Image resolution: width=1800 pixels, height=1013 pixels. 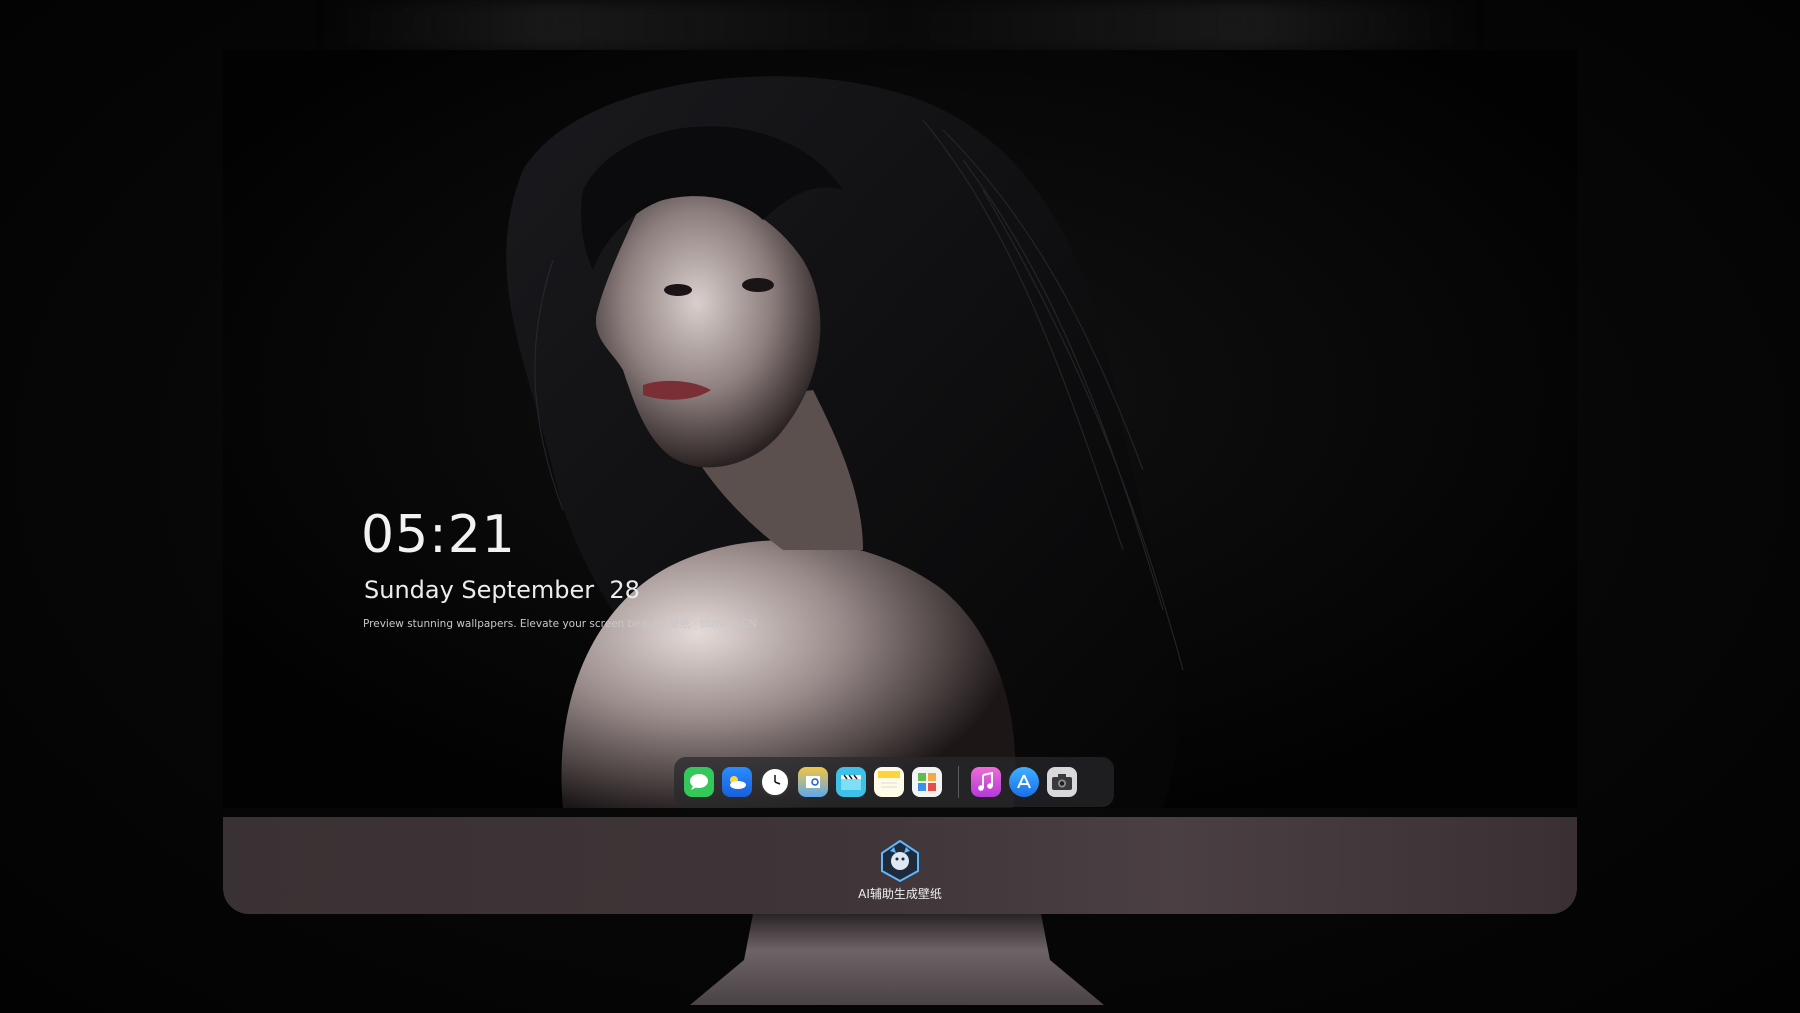 What do you see at coordinates (737, 782) in the screenshot?
I see `weather-icon` at bounding box center [737, 782].